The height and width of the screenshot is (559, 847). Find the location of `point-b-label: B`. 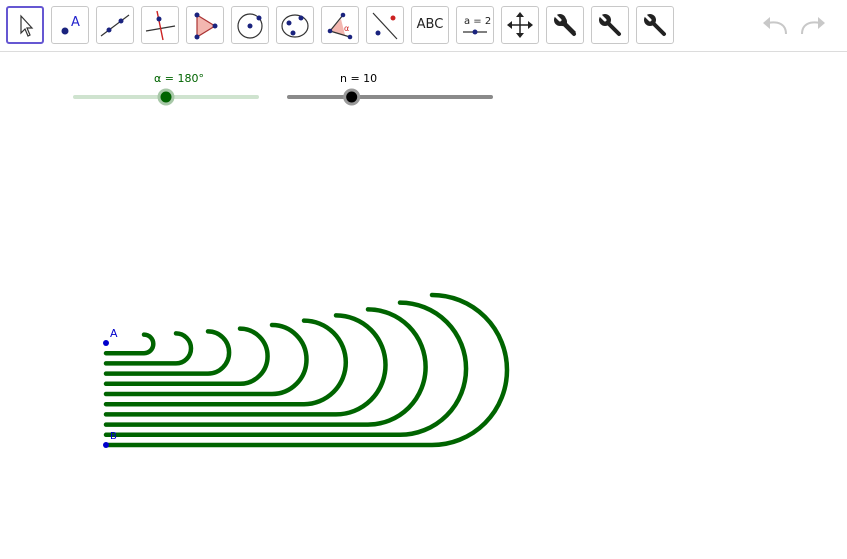

point-b-label: B is located at coordinates (113, 436).